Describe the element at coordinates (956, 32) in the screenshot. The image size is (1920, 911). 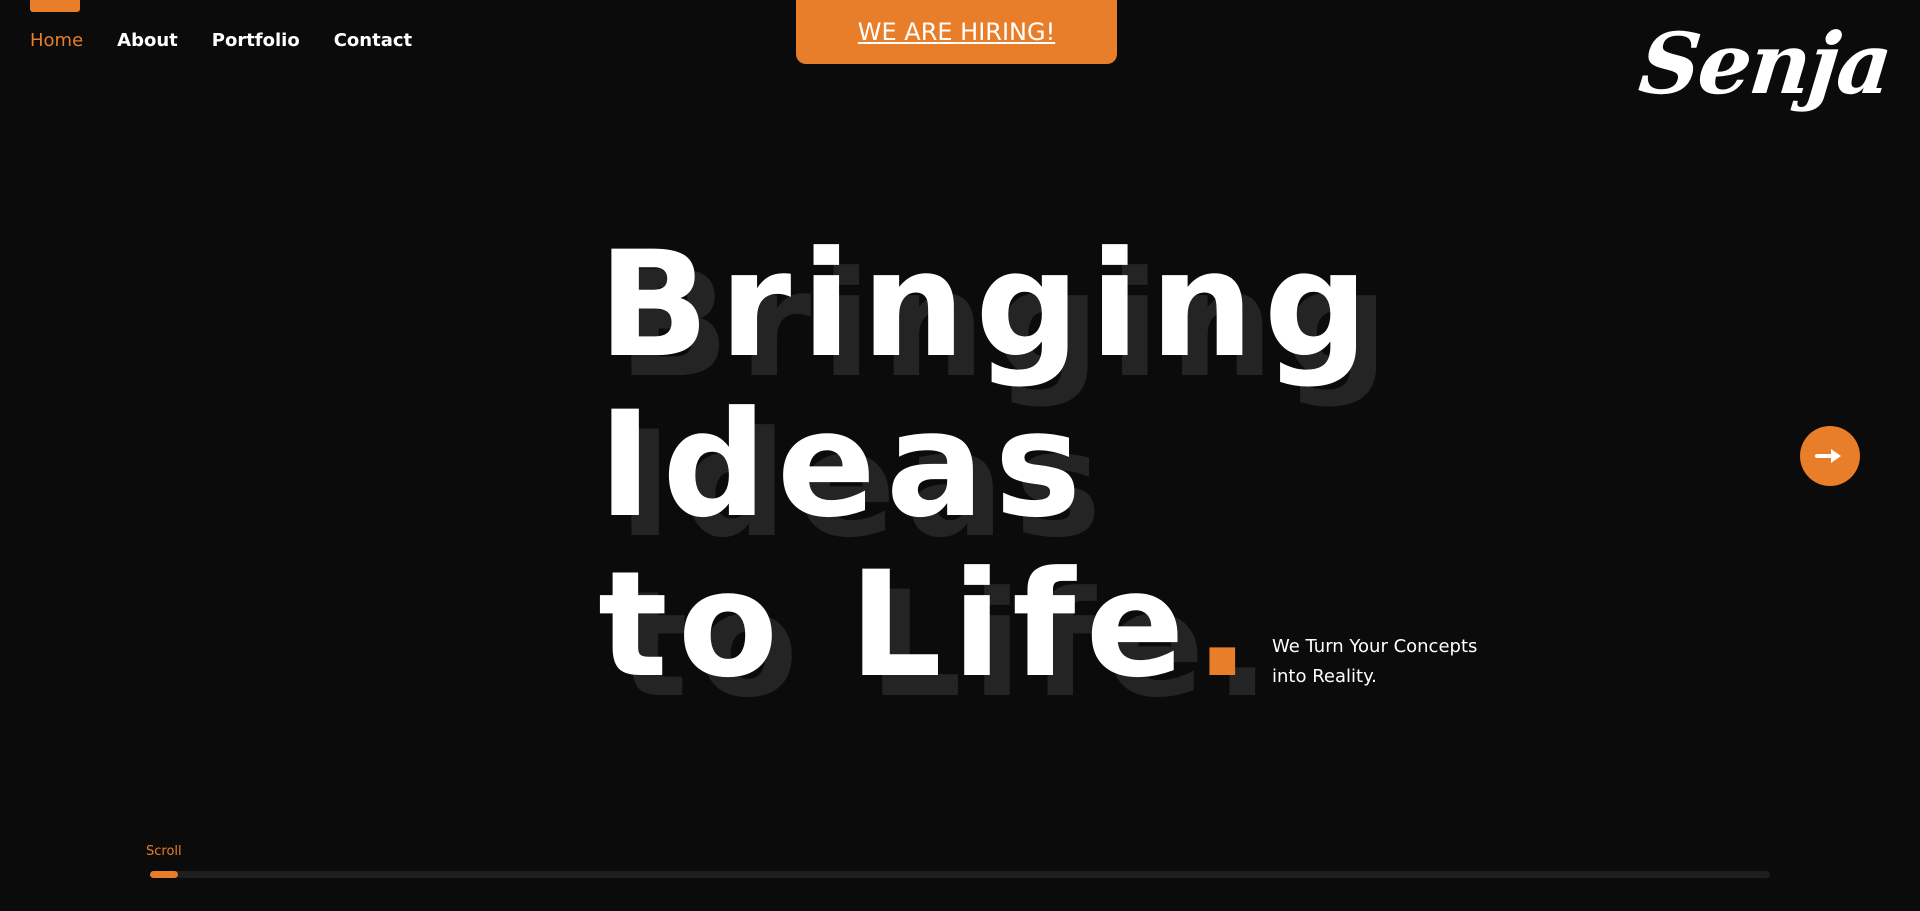
I see `hiring-banner-button: WE ARE HIRING!` at that location.